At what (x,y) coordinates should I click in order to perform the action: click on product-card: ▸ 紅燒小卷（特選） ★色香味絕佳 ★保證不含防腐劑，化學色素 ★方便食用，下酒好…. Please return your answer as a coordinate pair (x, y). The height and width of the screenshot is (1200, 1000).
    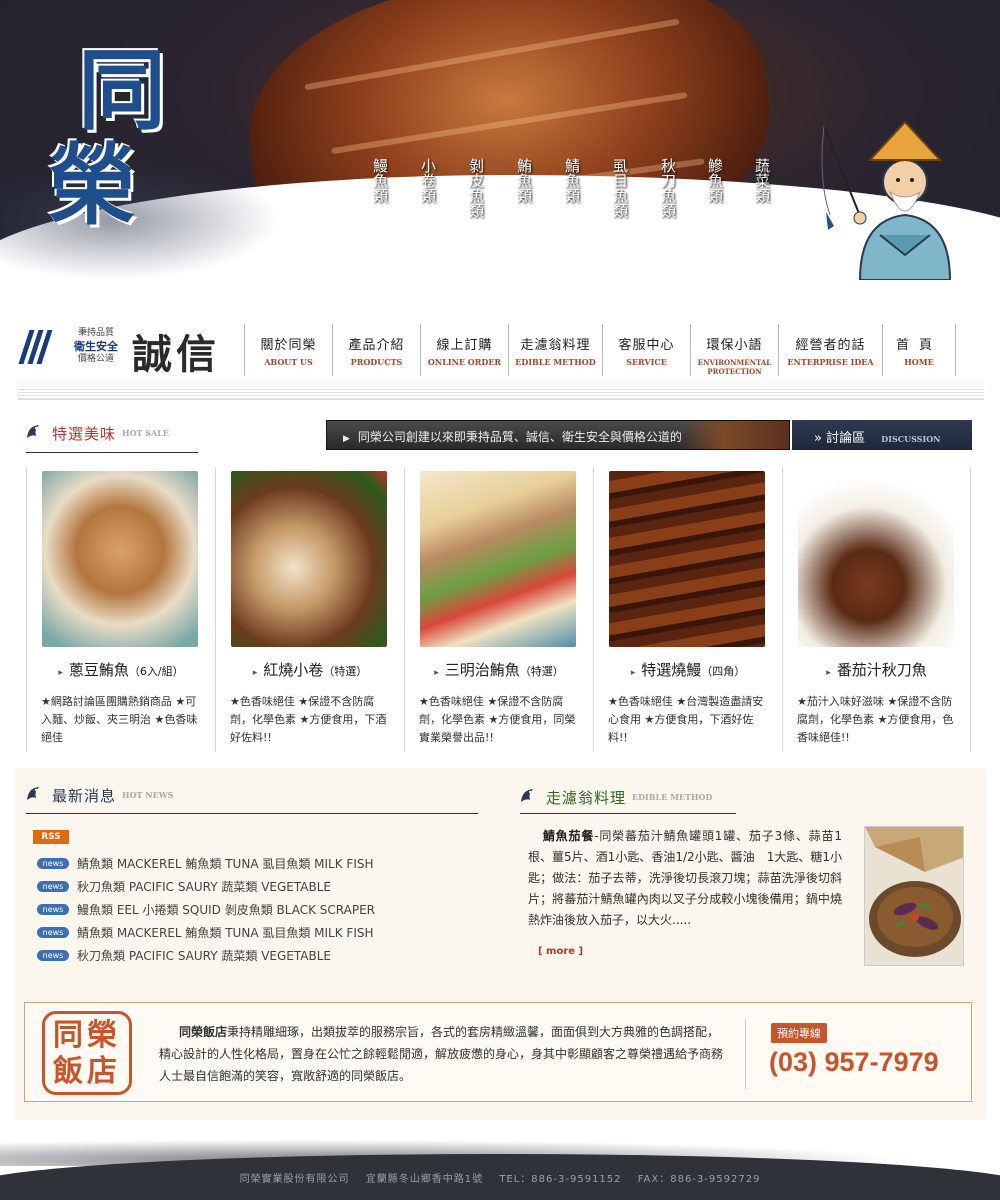
    Looking at the image, I should click on (309, 609).